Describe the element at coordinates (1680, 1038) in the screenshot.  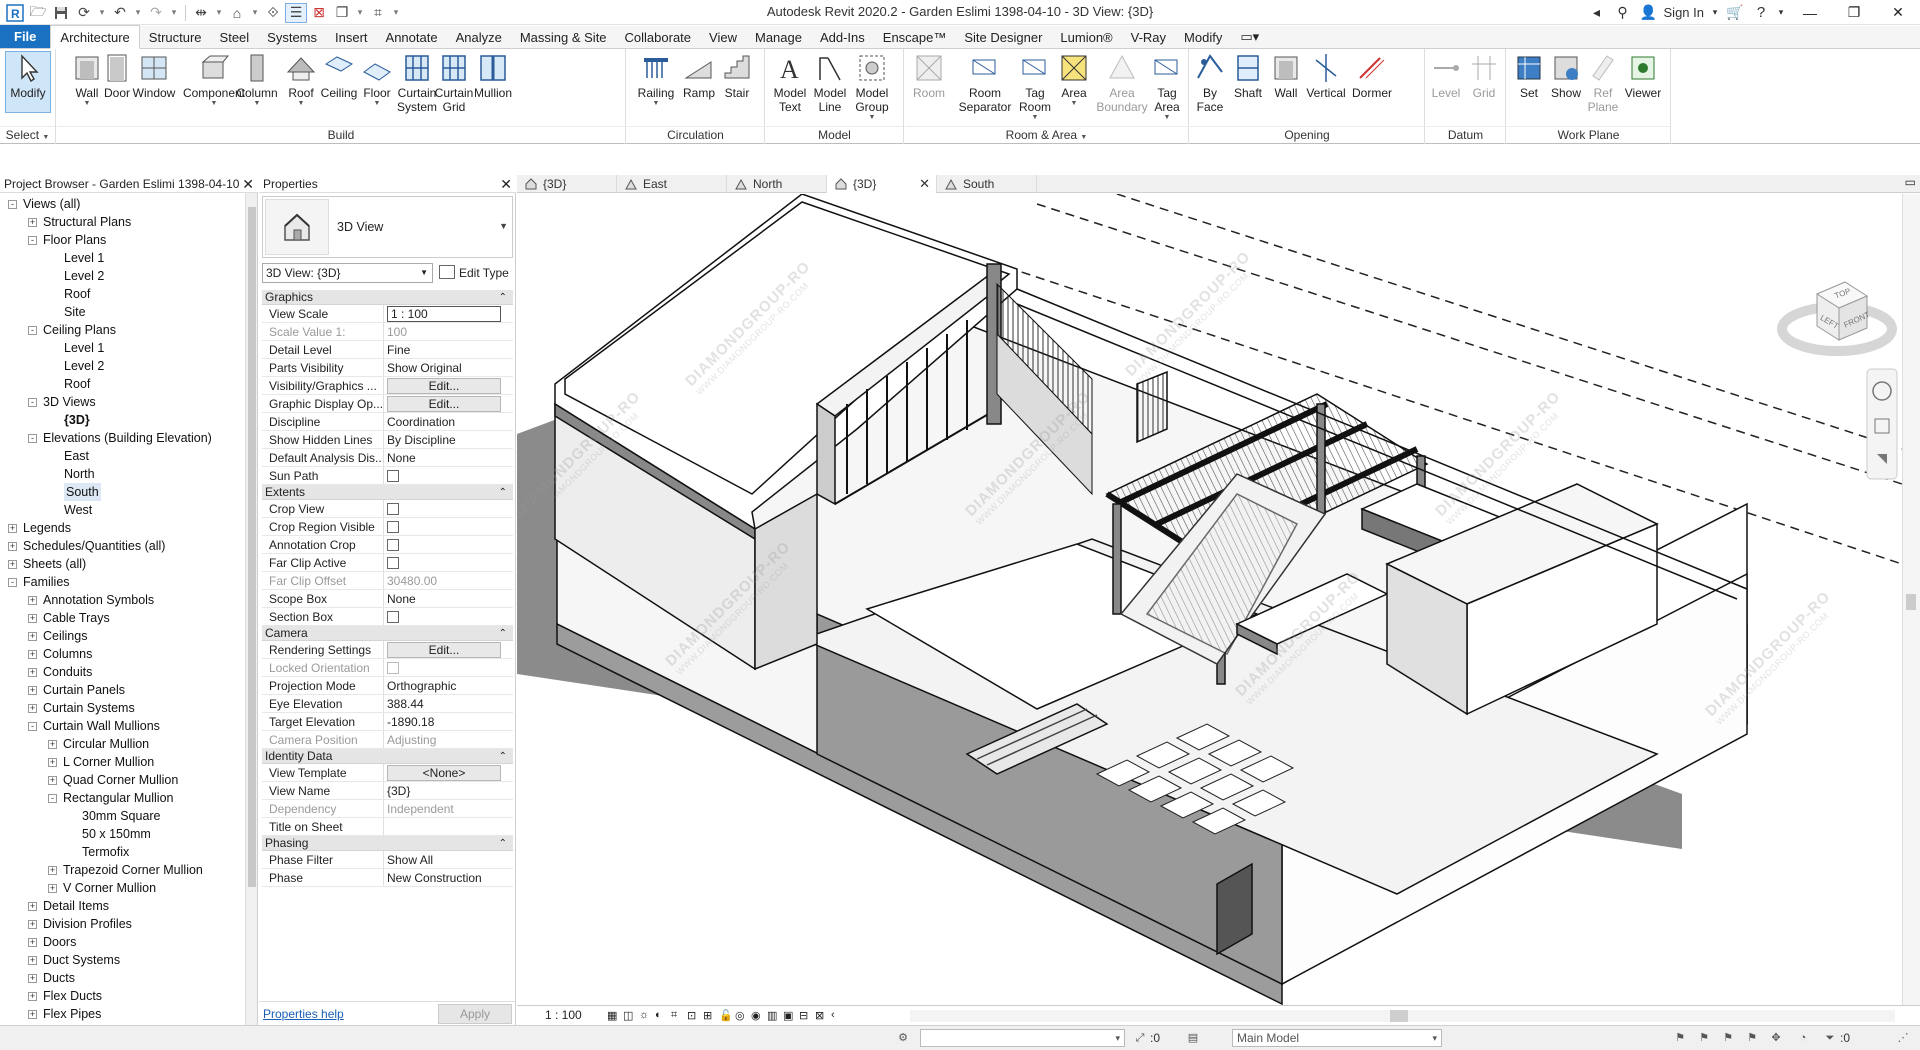
I see `select-links-icon: ⚑` at that location.